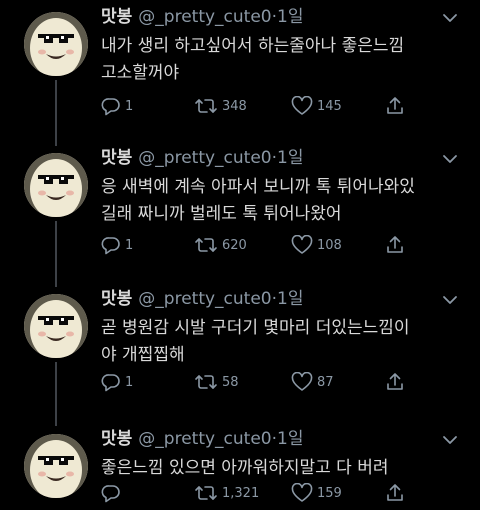 The width and height of the screenshot is (480, 510). I want to click on tweet-actions: 1,321 159, so click(266, 493).